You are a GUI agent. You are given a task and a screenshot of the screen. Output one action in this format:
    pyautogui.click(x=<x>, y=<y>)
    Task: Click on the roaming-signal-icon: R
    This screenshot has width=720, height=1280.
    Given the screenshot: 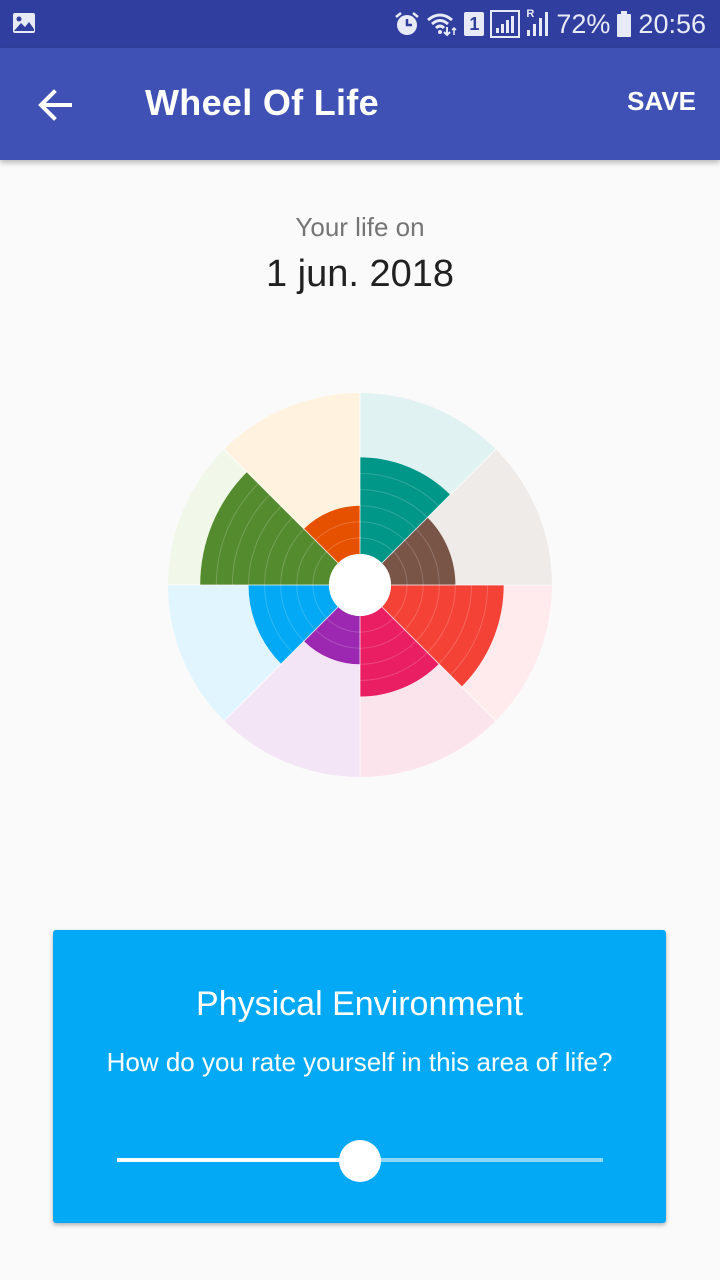 What is the action you would take?
    pyautogui.click(x=538, y=23)
    